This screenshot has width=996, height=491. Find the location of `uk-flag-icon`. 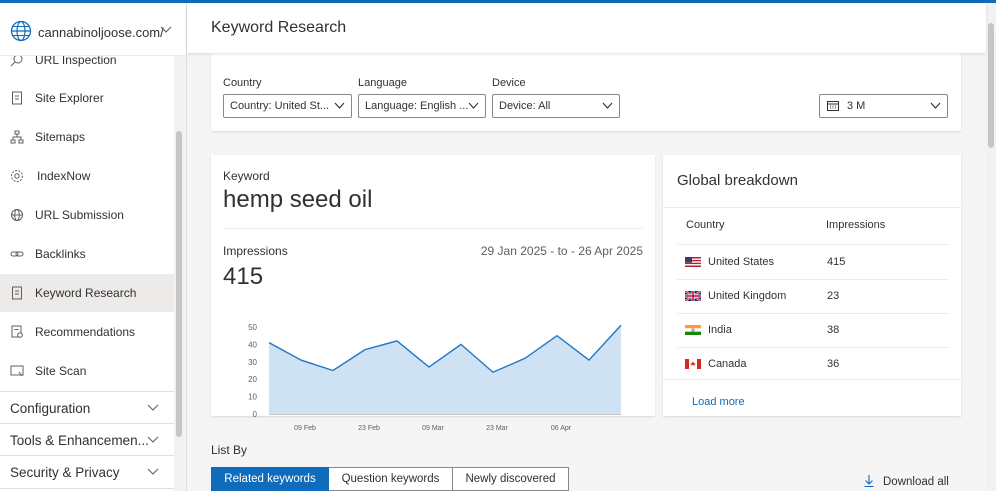

uk-flag-icon is located at coordinates (693, 296).